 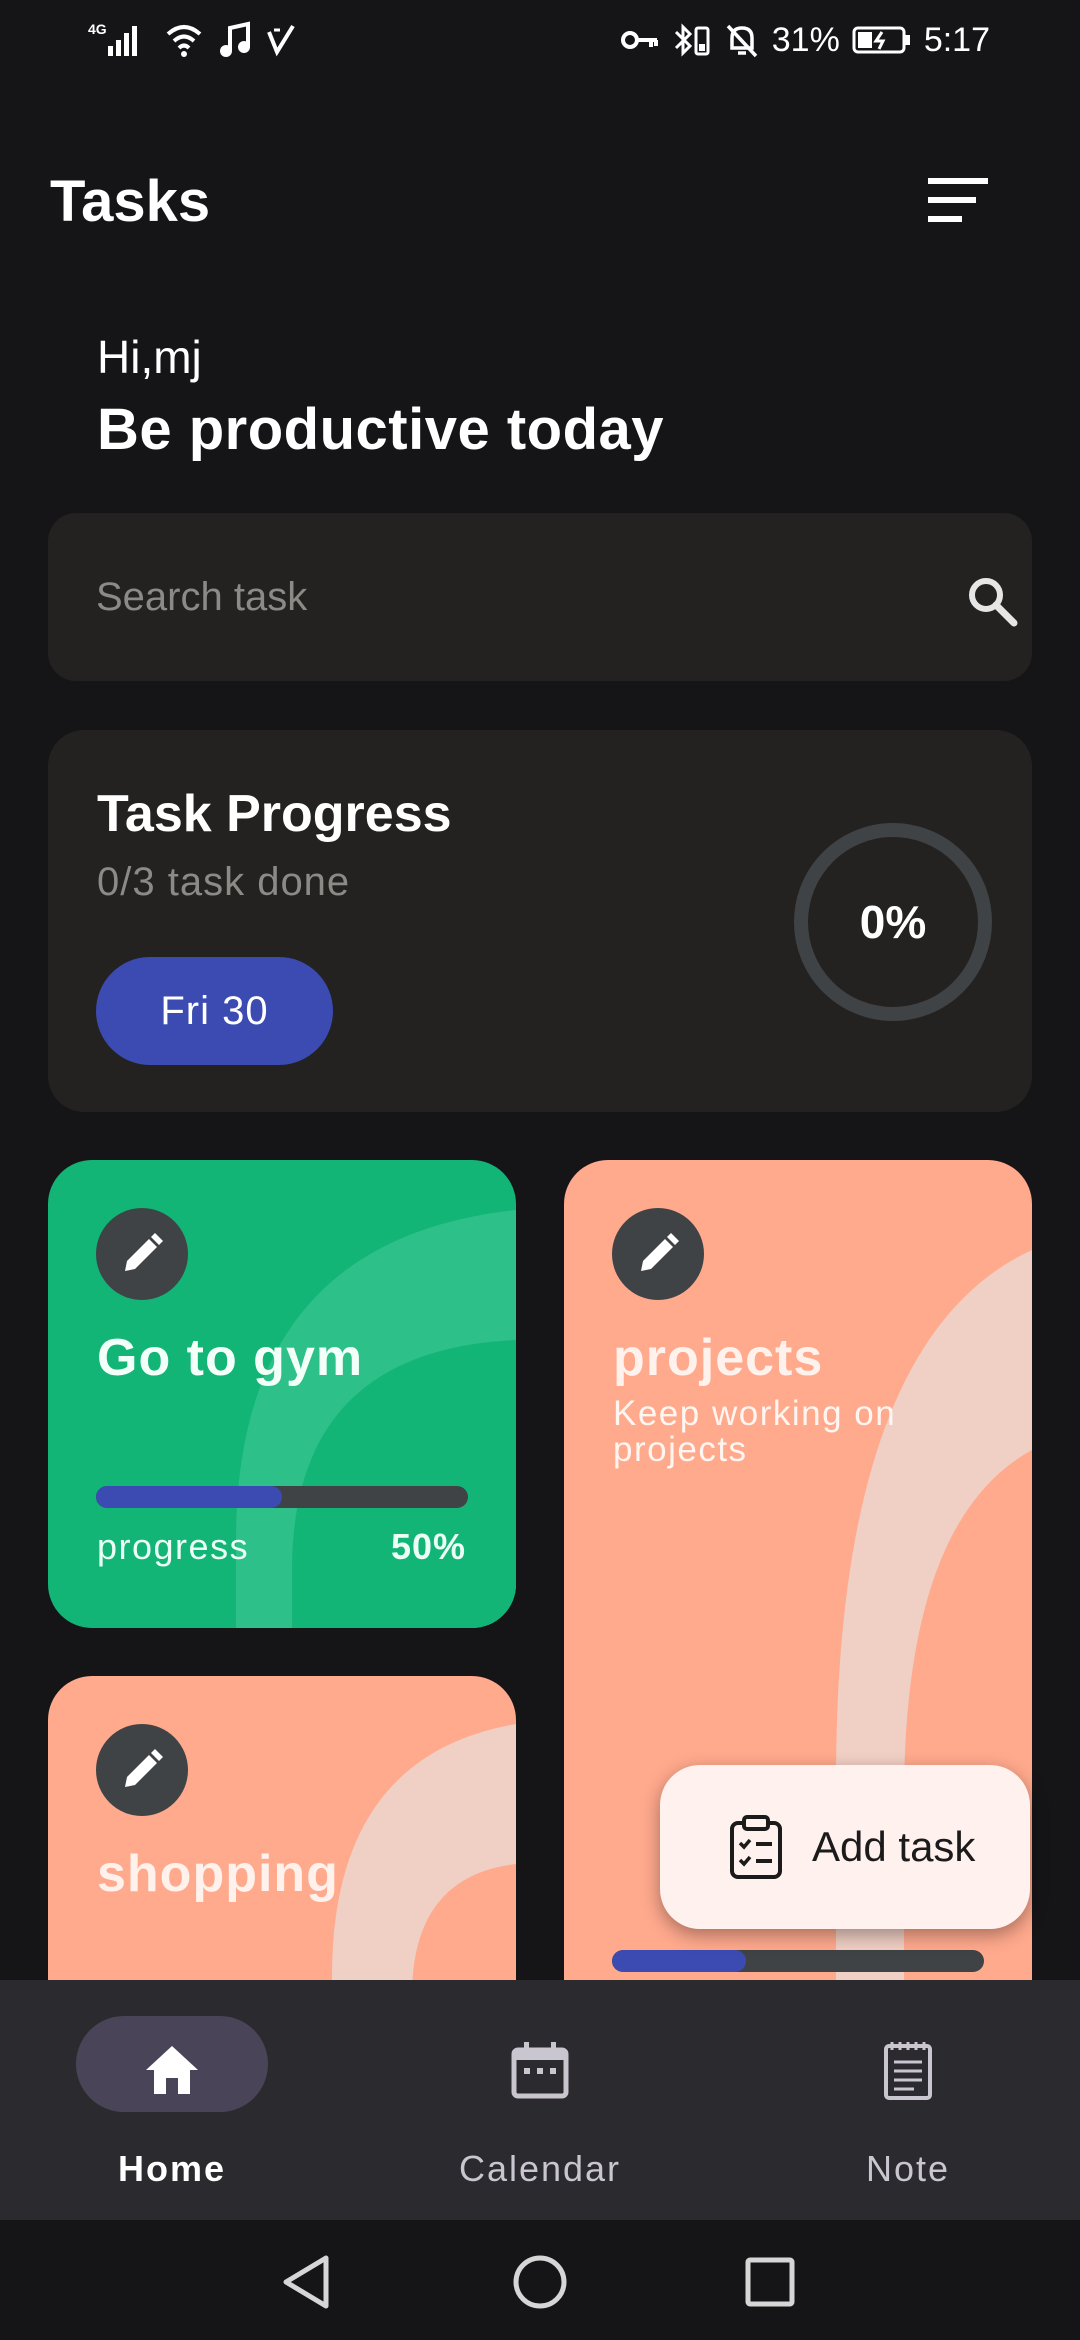 What do you see at coordinates (718, 1358) in the screenshot?
I see `task-title: projects` at bounding box center [718, 1358].